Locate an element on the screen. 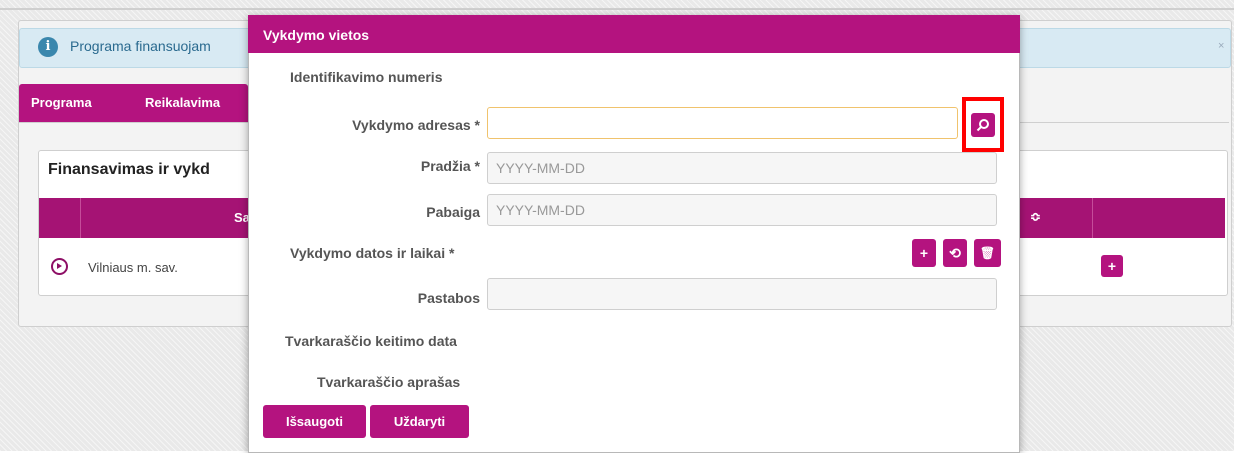 The height and width of the screenshot is (453, 1234). address-input is located at coordinates (722, 123).